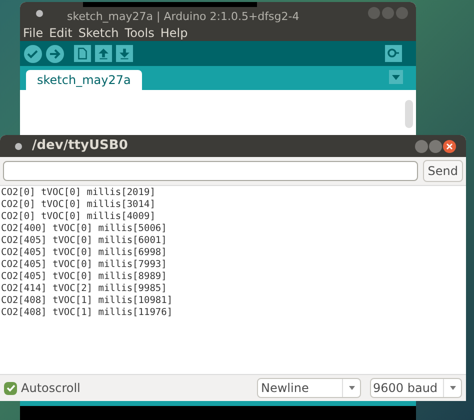 The width and height of the screenshot is (474, 420). I want to click on upload-button, so click(55, 53).